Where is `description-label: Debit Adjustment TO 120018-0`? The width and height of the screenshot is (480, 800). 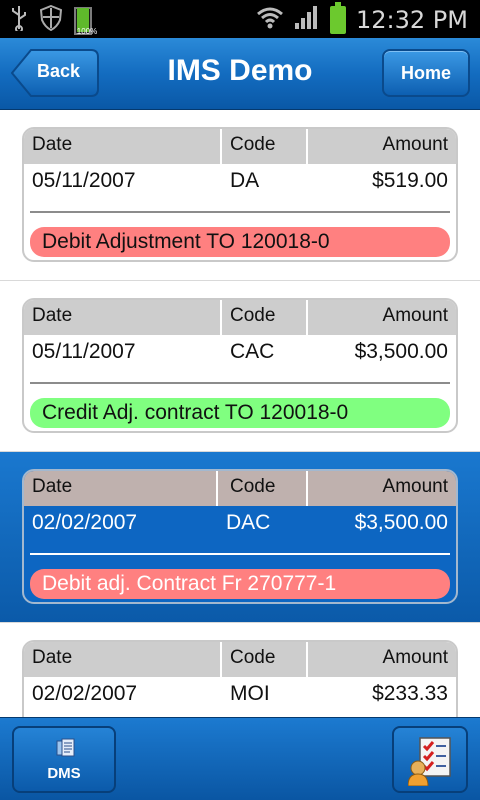
description-label: Debit Adjustment TO 120018-0 is located at coordinates (240, 242).